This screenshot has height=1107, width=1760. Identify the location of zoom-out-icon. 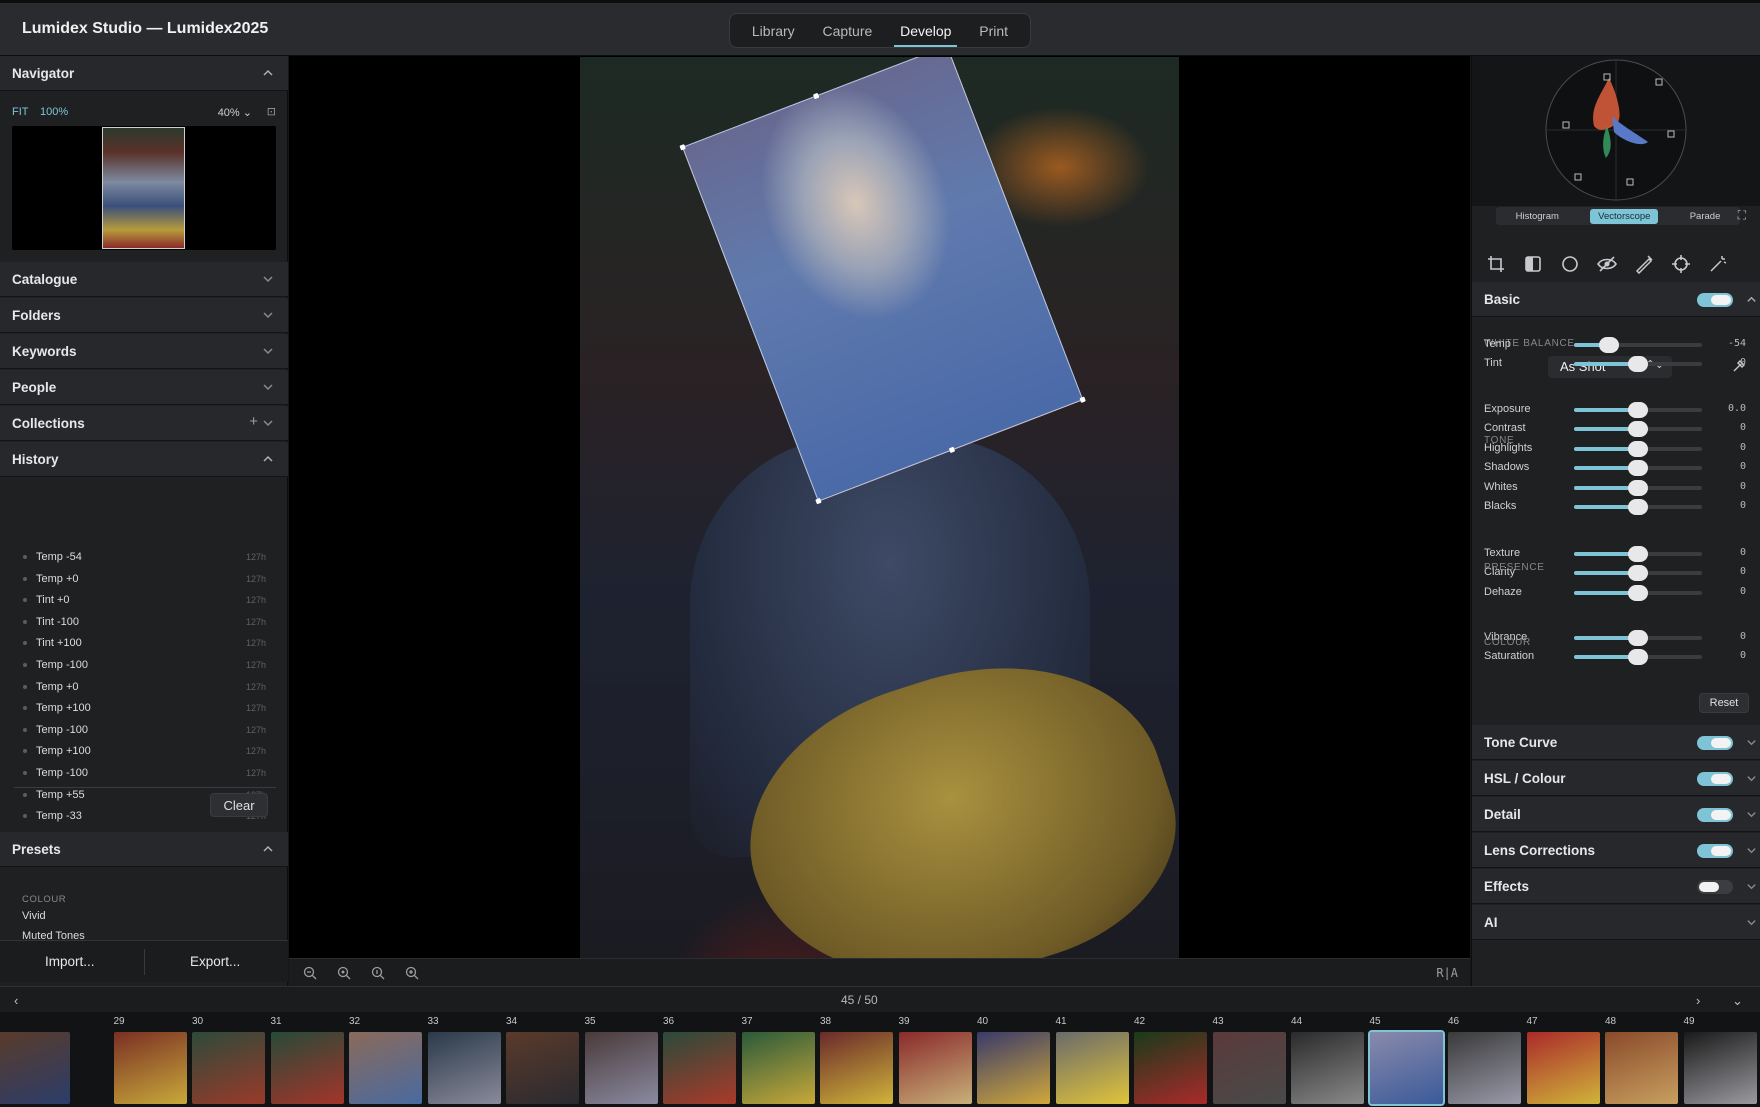
(310, 973).